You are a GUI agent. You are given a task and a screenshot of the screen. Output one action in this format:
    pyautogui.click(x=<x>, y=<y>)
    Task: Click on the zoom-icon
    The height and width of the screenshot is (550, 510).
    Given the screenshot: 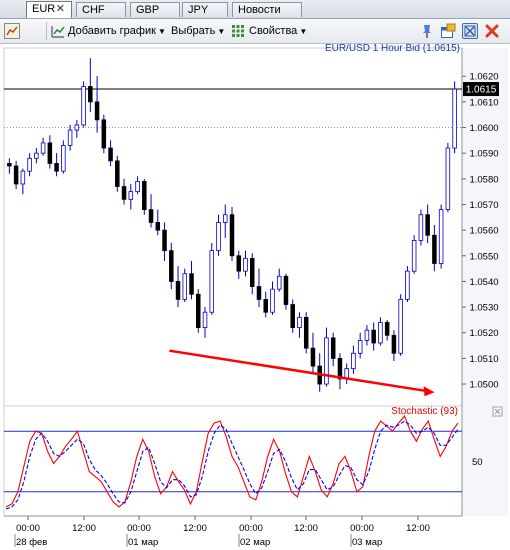 What is the action you would take?
    pyautogui.click(x=470, y=31)
    